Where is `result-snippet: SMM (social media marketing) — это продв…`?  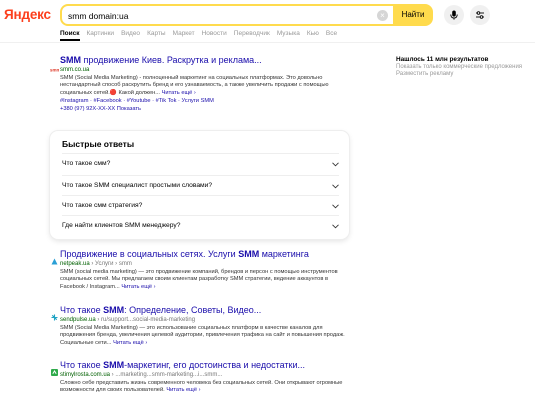 result-snippet: SMM (social media marketing) — это продв… is located at coordinates (199, 279).